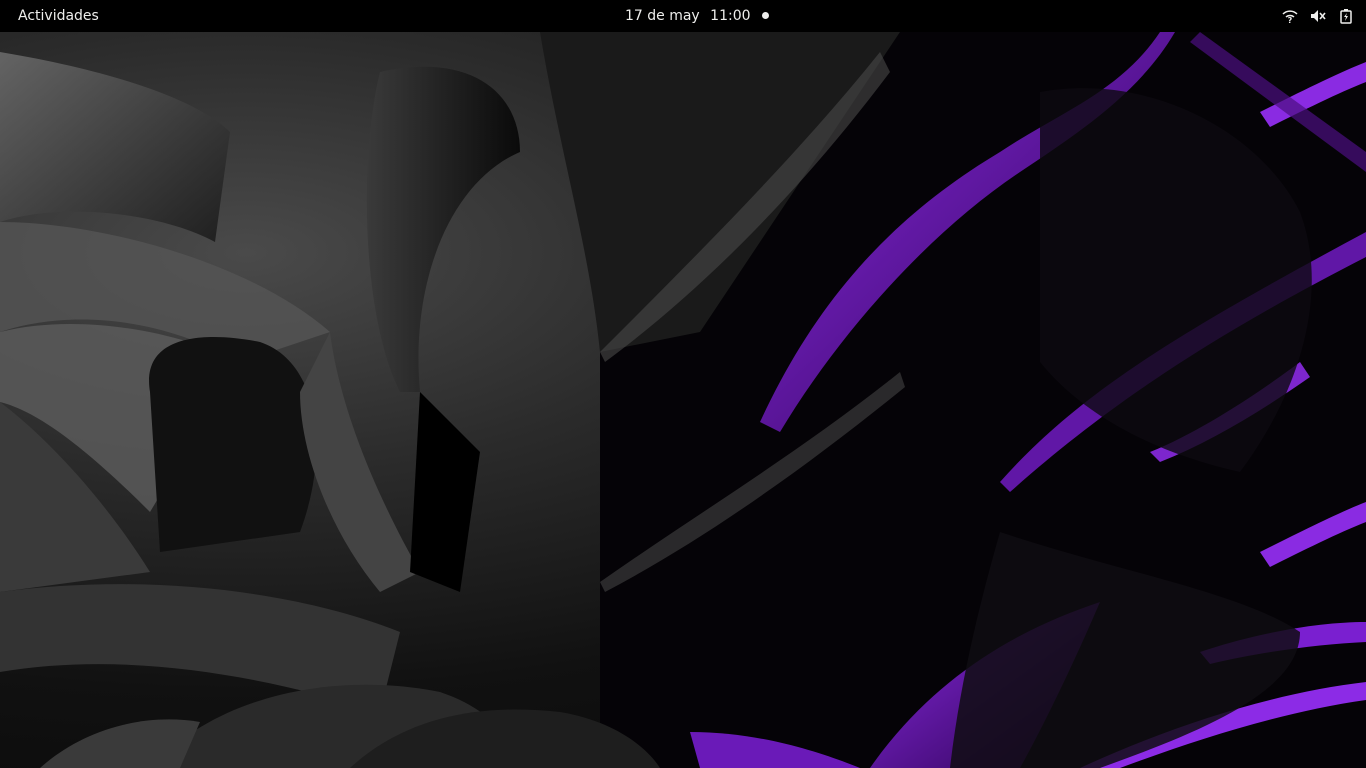 Image resolution: width=1366 pixels, height=768 pixels. Describe the element at coordinates (730, 16) in the screenshot. I see `clock-time: 11:00` at that location.